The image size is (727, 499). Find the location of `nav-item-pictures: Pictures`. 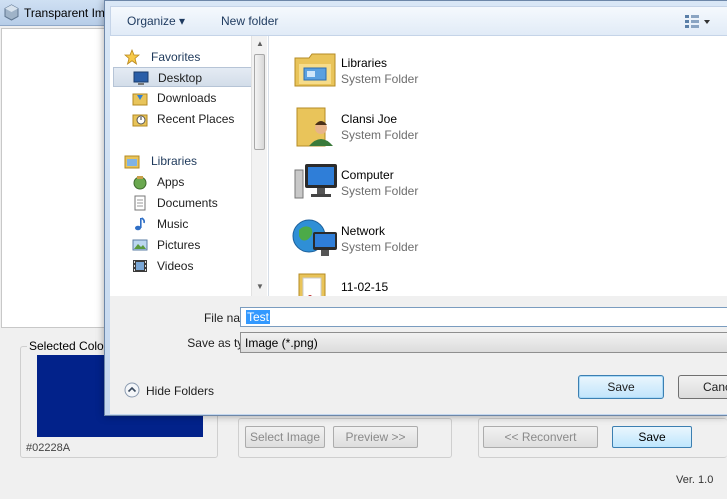

nav-item-pictures: Pictures is located at coordinates (180, 245).